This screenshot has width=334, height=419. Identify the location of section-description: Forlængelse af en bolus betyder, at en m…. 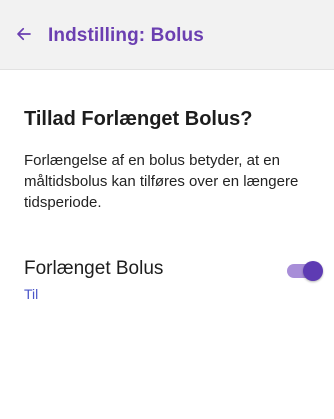
(161, 181).